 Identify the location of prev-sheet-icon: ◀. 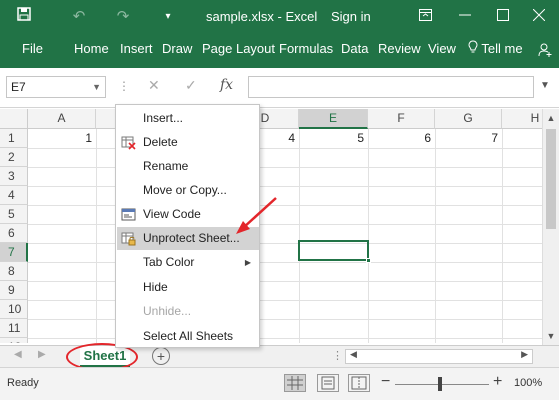
(18, 354).